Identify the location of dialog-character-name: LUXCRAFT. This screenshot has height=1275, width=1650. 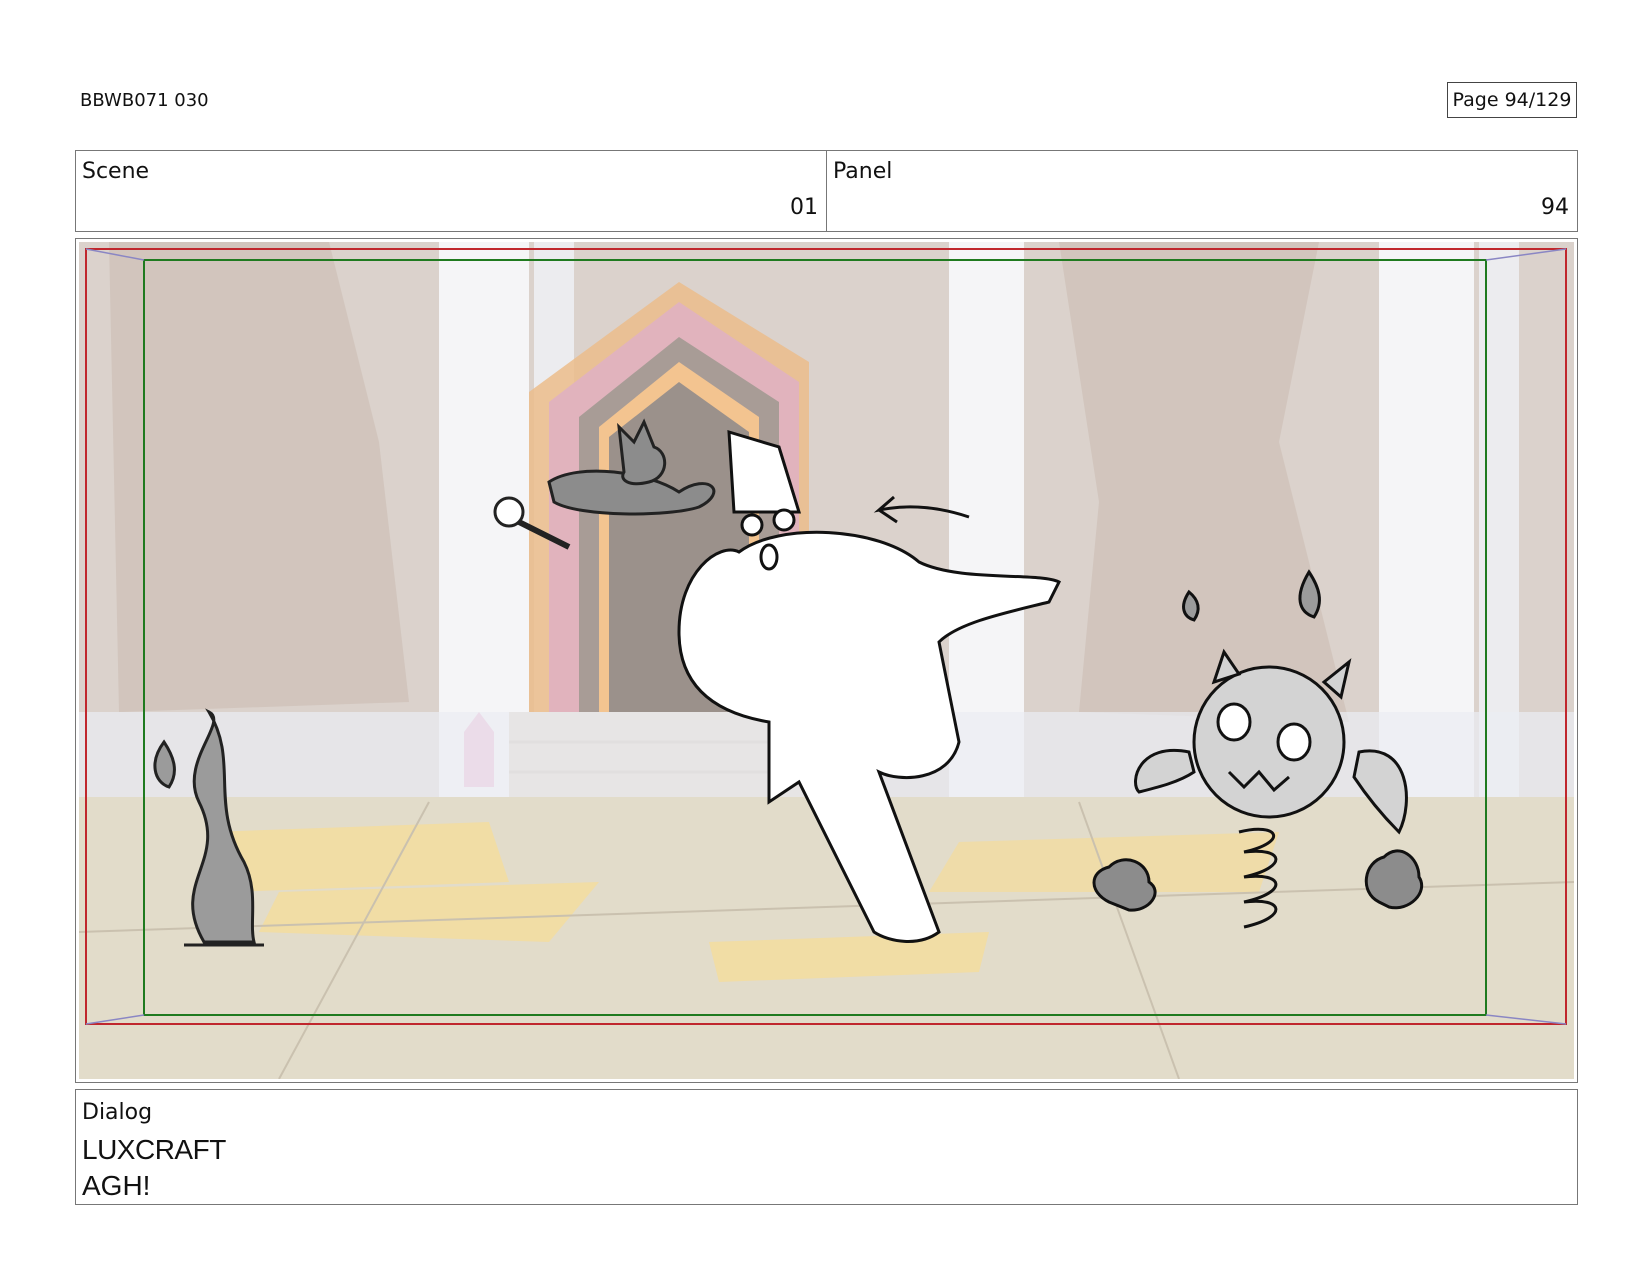
(154, 1149).